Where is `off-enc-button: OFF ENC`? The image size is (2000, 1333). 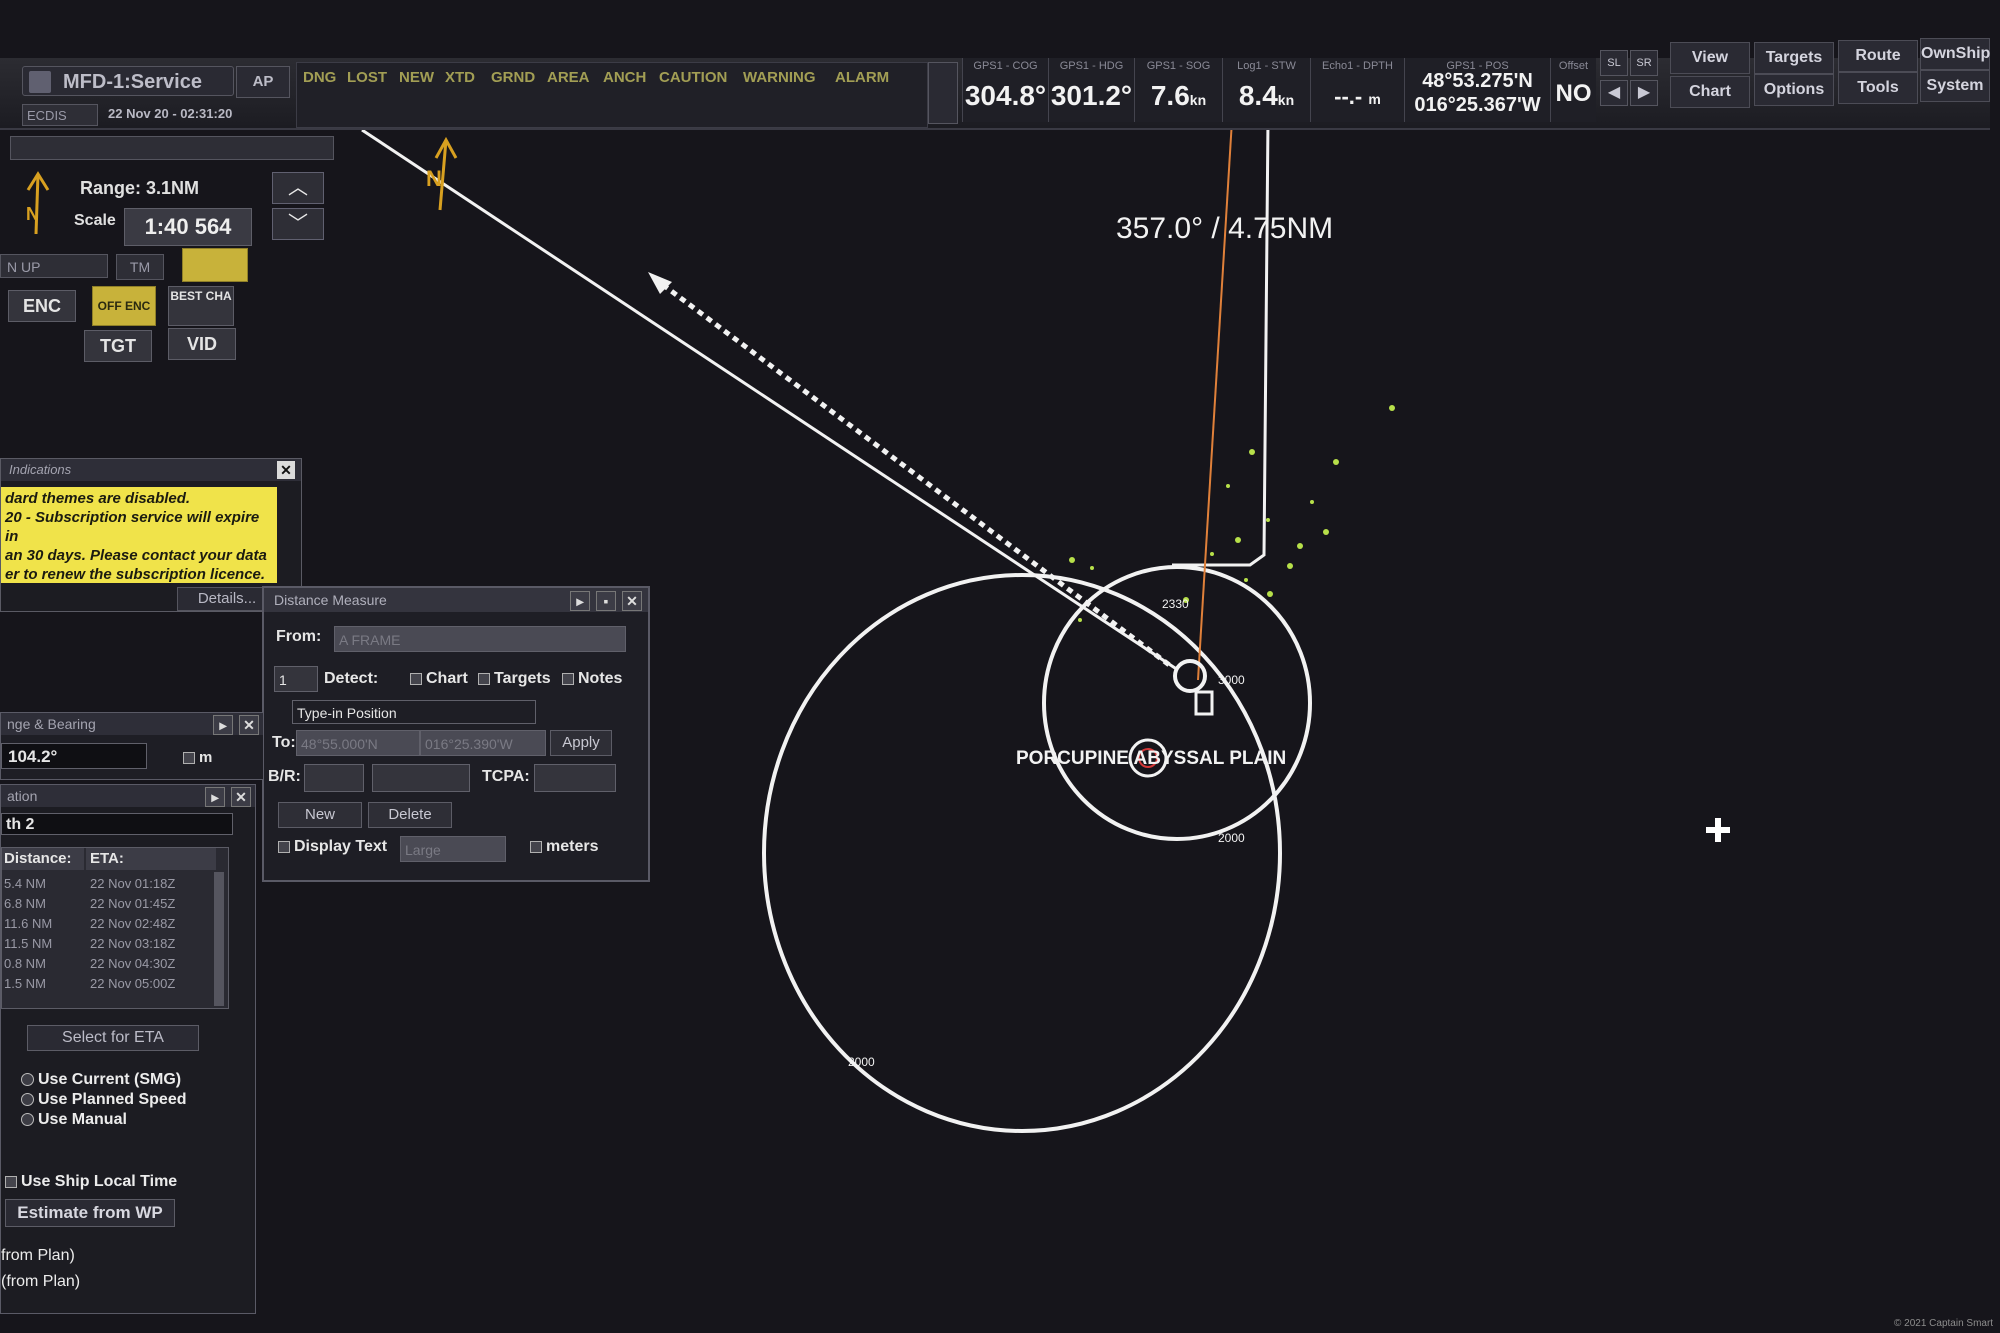
off-enc-button: OFF ENC is located at coordinates (124, 306).